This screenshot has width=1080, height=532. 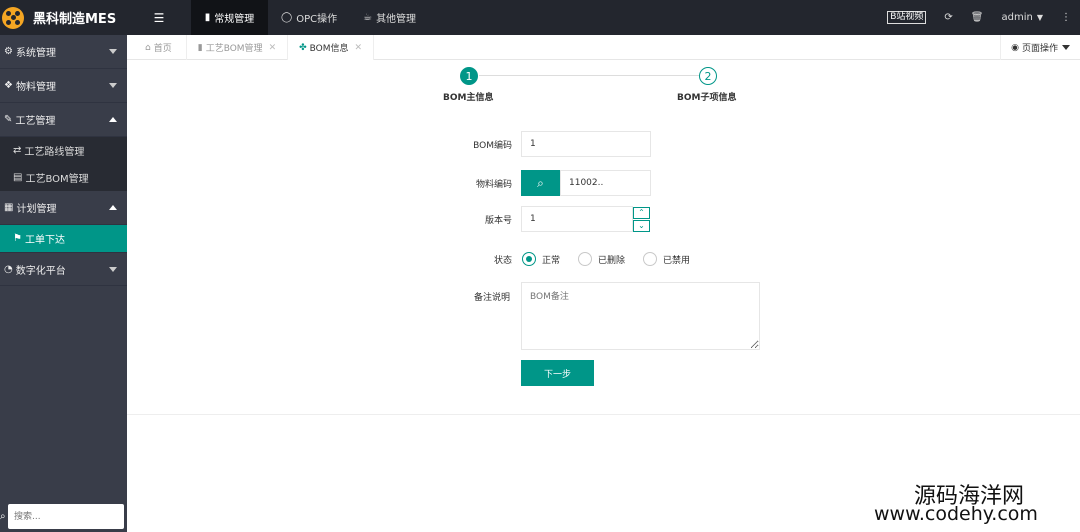 I want to click on flag-icon: ⚑, so click(x=17, y=238).